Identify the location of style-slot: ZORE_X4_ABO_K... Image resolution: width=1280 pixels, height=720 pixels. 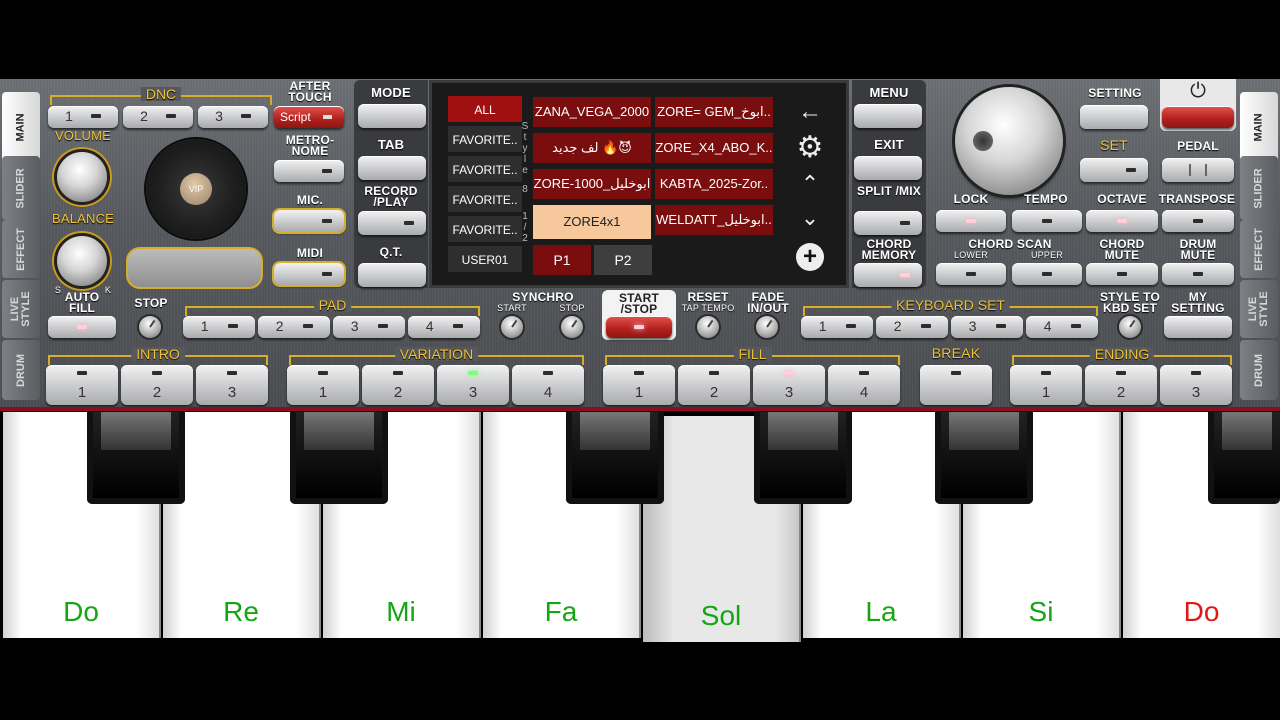
(714, 148).